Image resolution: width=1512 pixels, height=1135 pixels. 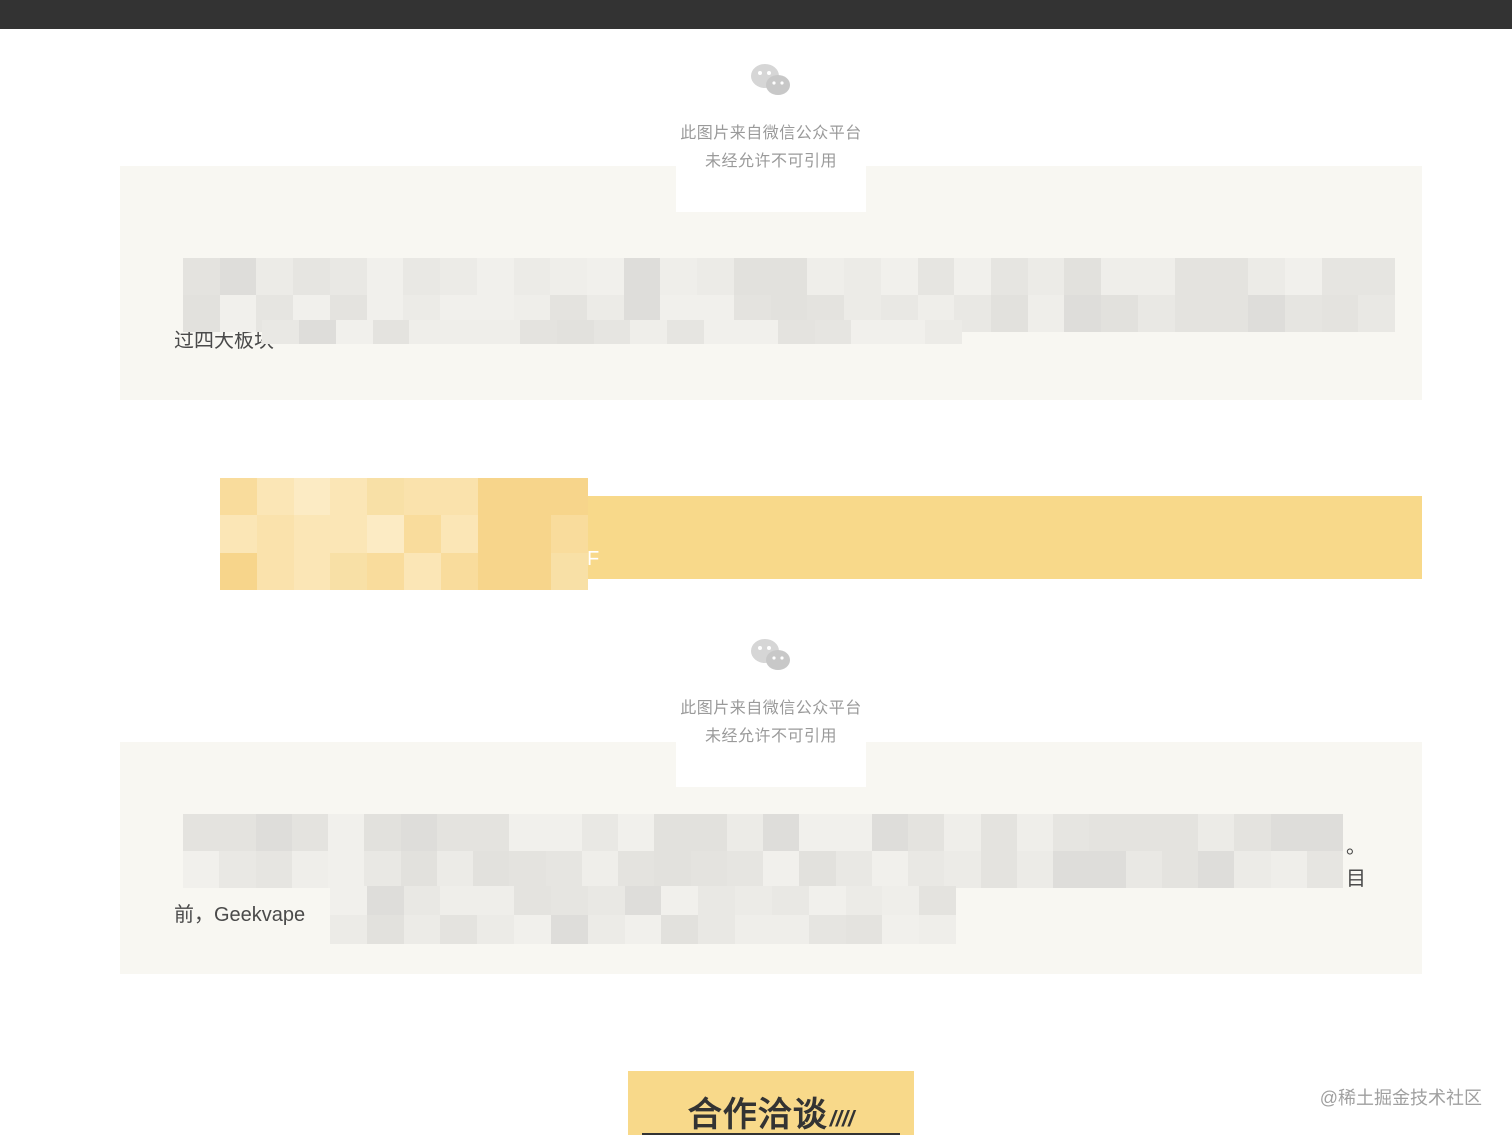 I want to click on pixelated-text-block, so click(x=643, y=915).